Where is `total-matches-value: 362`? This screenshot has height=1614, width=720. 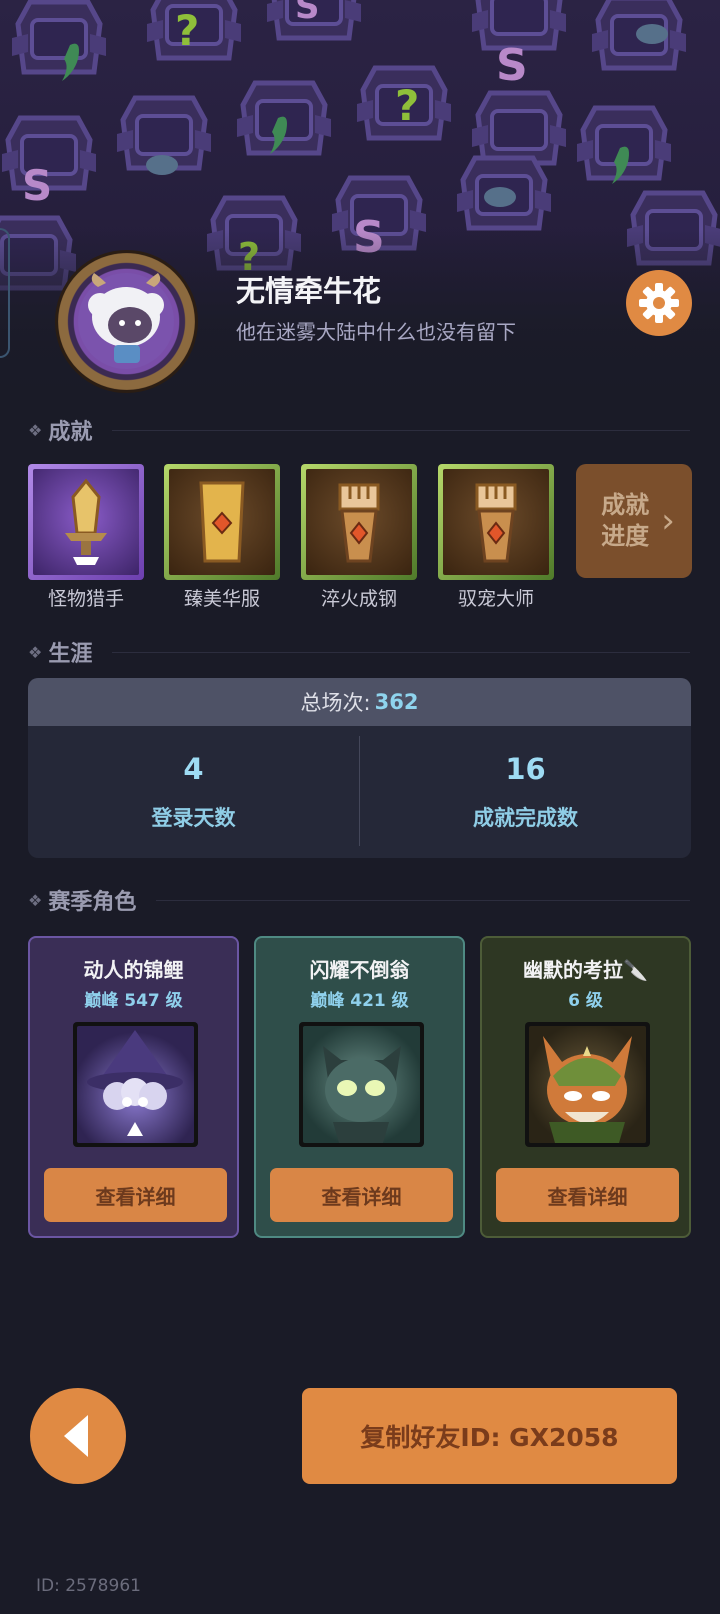
total-matches-value: 362 is located at coordinates (396, 702).